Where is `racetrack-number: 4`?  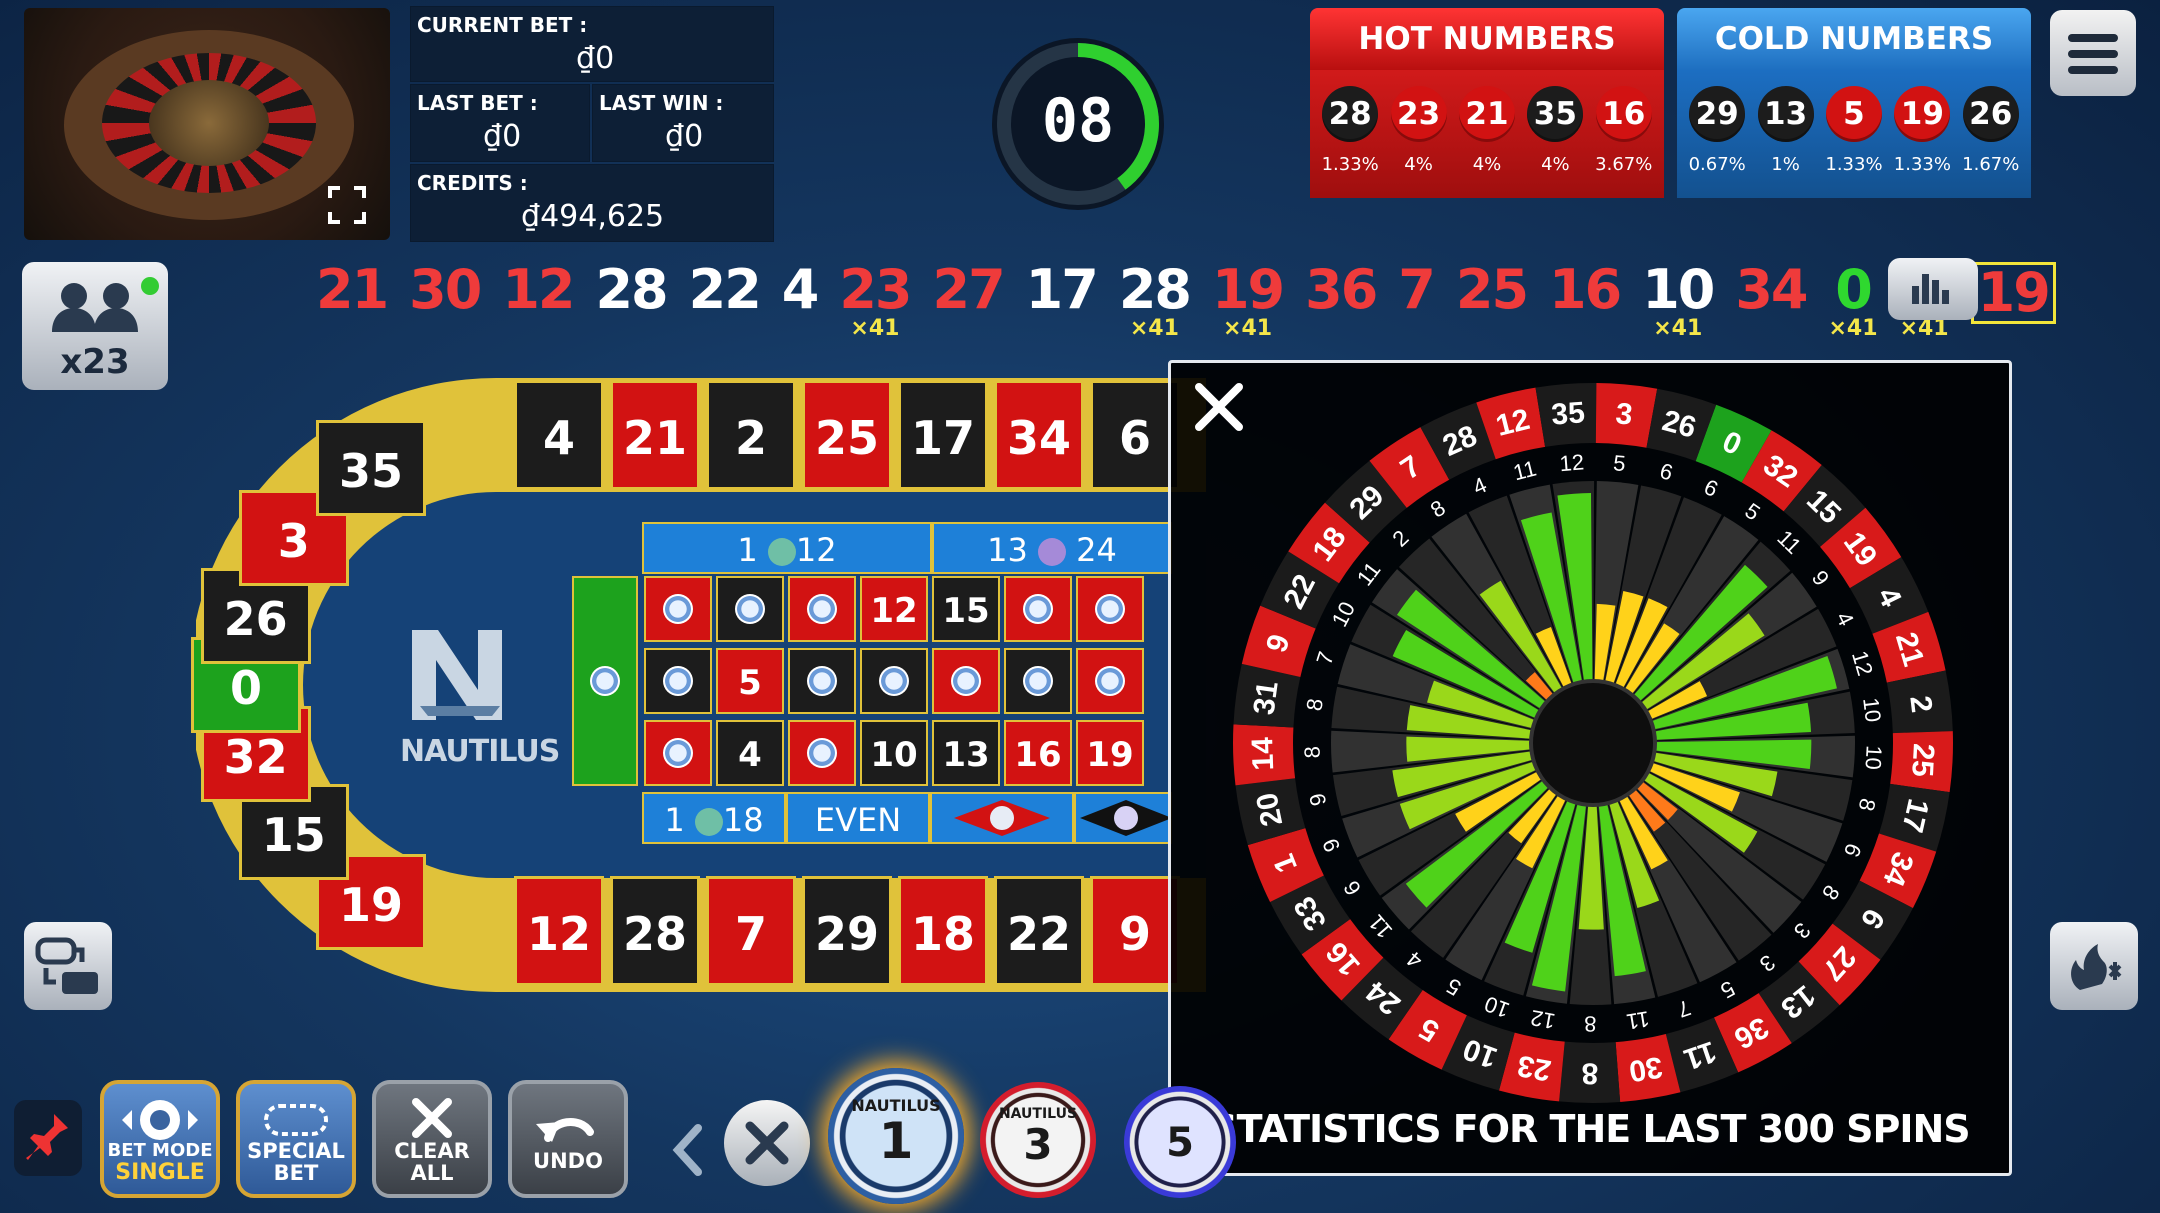
racetrack-number: 4 is located at coordinates (559, 435).